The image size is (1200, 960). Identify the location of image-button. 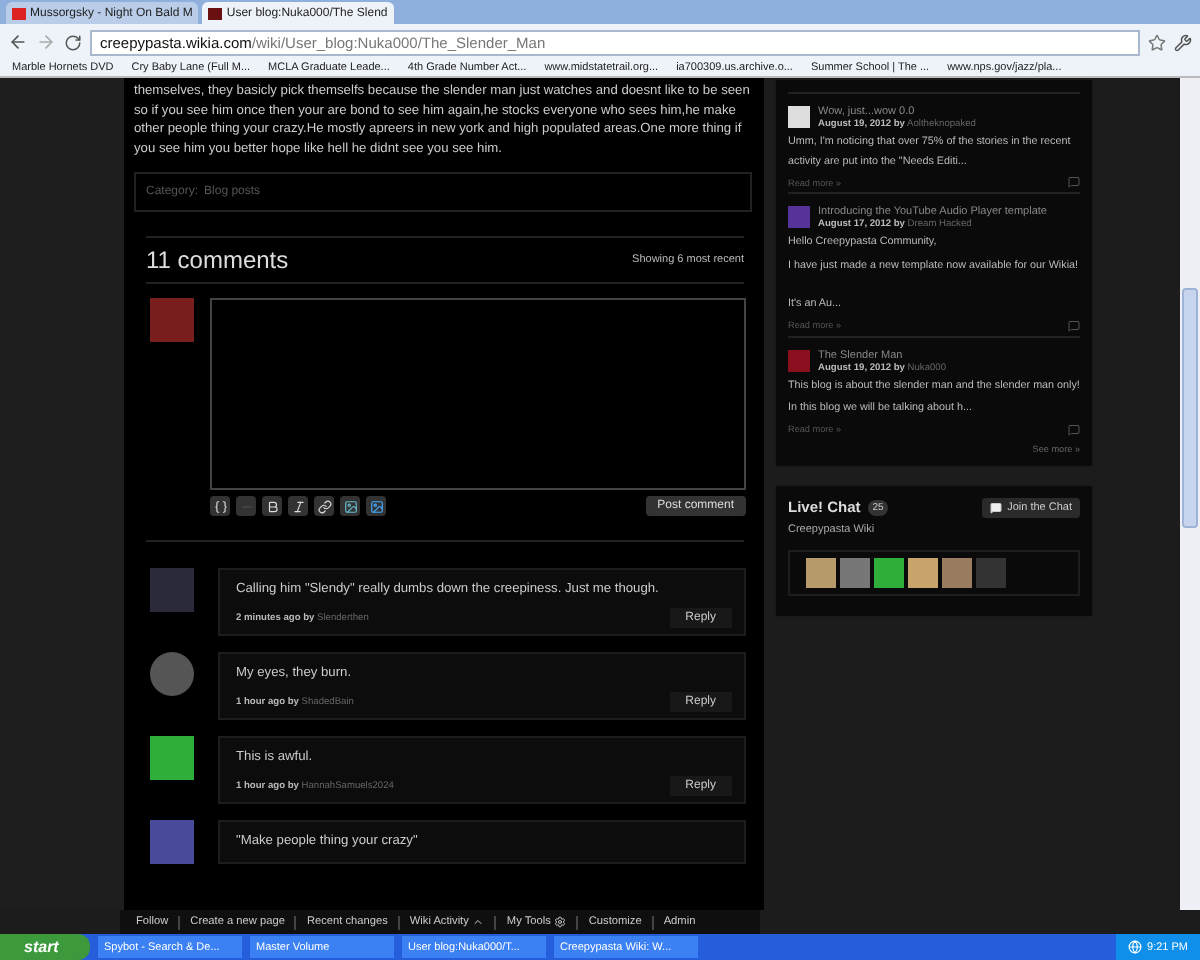
(350, 506).